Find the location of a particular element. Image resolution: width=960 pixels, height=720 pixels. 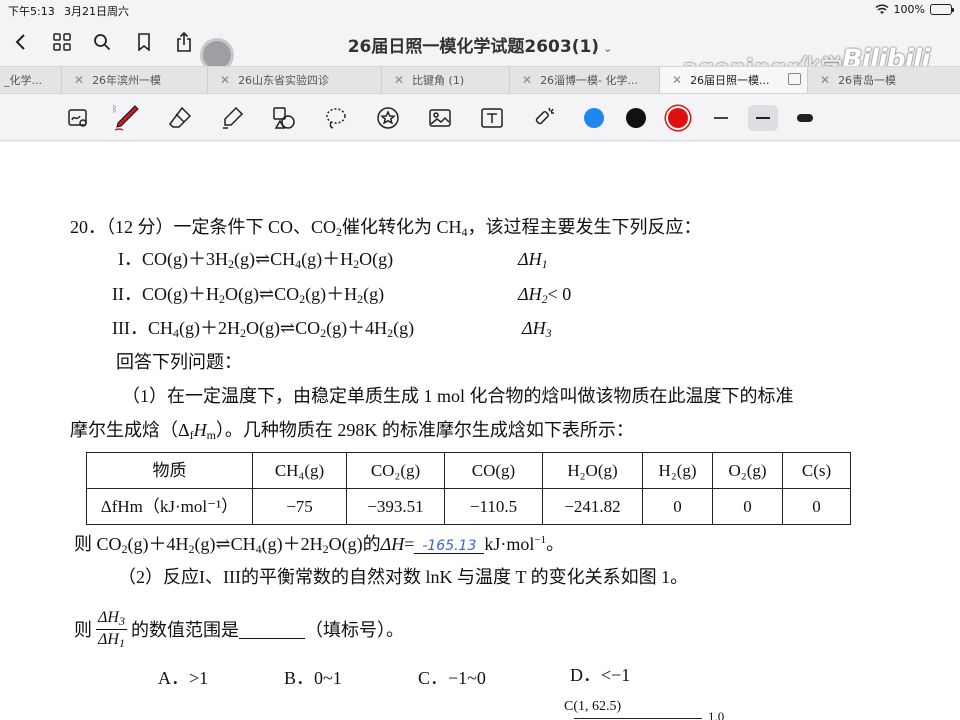

stroke-medium-option is located at coordinates (763, 118).